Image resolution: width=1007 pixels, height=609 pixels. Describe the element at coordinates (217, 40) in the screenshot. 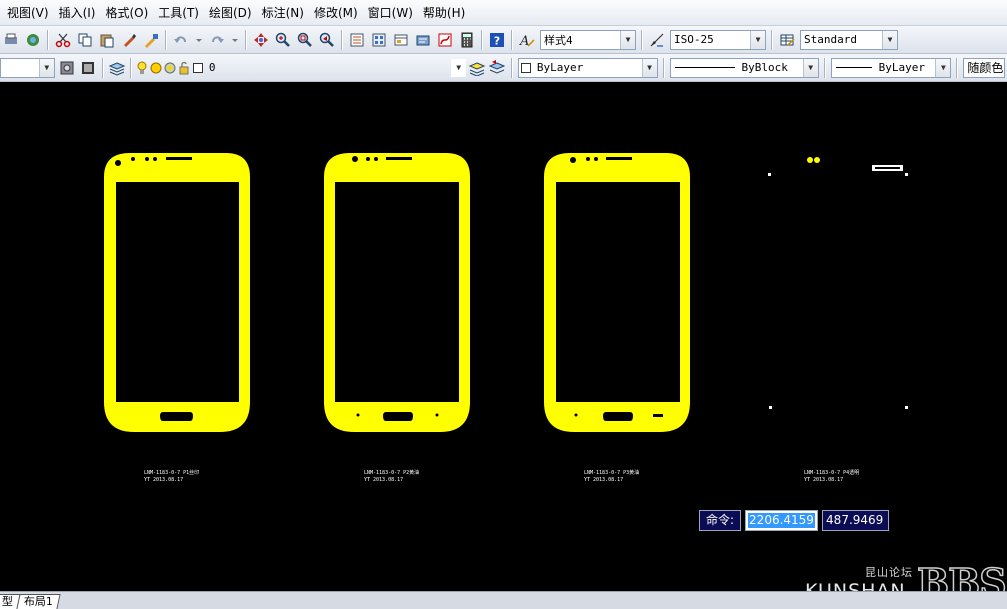

I see `redo-icon` at that location.